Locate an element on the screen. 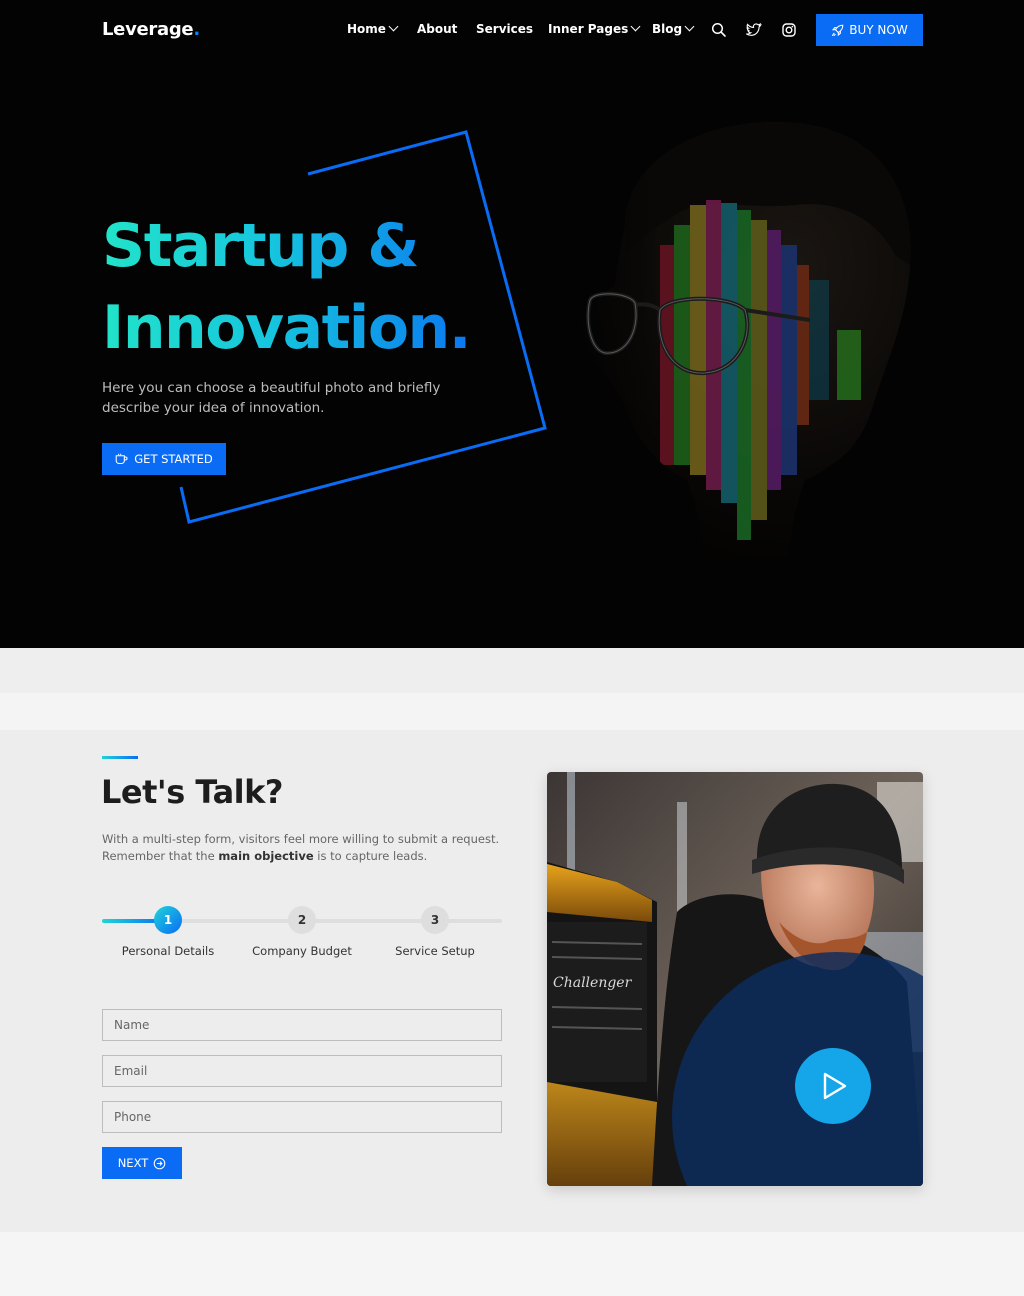  step-2-label: Company Budget is located at coordinates (302, 951).